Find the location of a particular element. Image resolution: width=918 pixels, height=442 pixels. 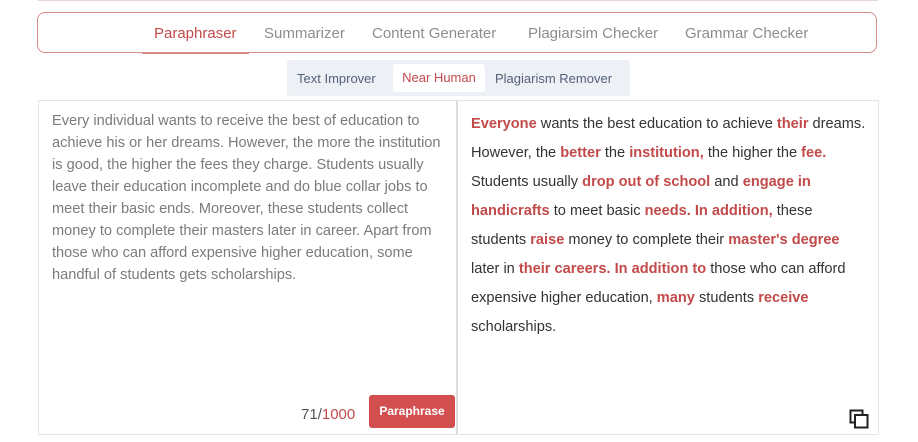

tab-content-generater: Content Generater is located at coordinates (434, 33).